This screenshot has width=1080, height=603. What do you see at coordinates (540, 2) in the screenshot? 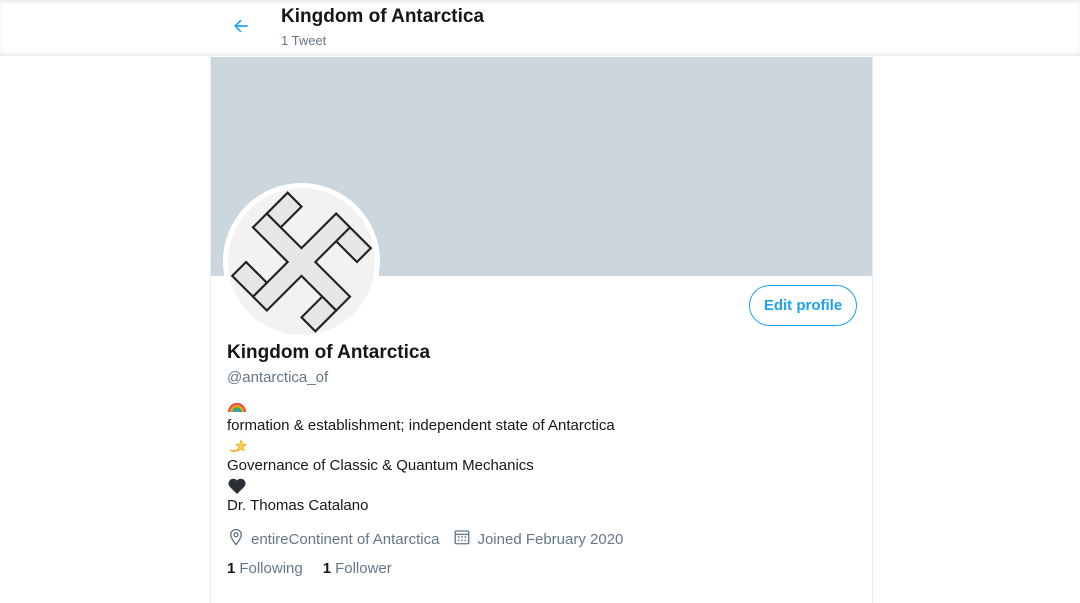
I see `header-shadow` at bounding box center [540, 2].